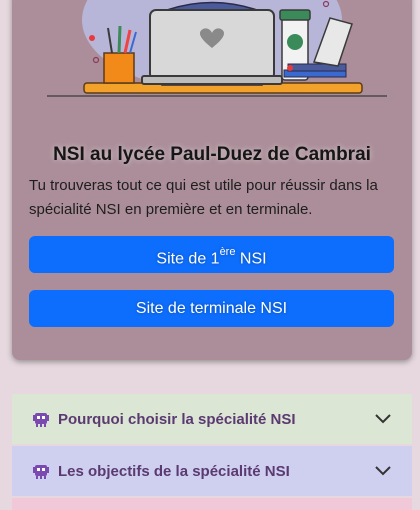 The height and width of the screenshot is (510, 420). Describe the element at coordinates (174, 471) in the screenshot. I see `accordion-label: Les objectifs de la spécialité NSI` at that location.